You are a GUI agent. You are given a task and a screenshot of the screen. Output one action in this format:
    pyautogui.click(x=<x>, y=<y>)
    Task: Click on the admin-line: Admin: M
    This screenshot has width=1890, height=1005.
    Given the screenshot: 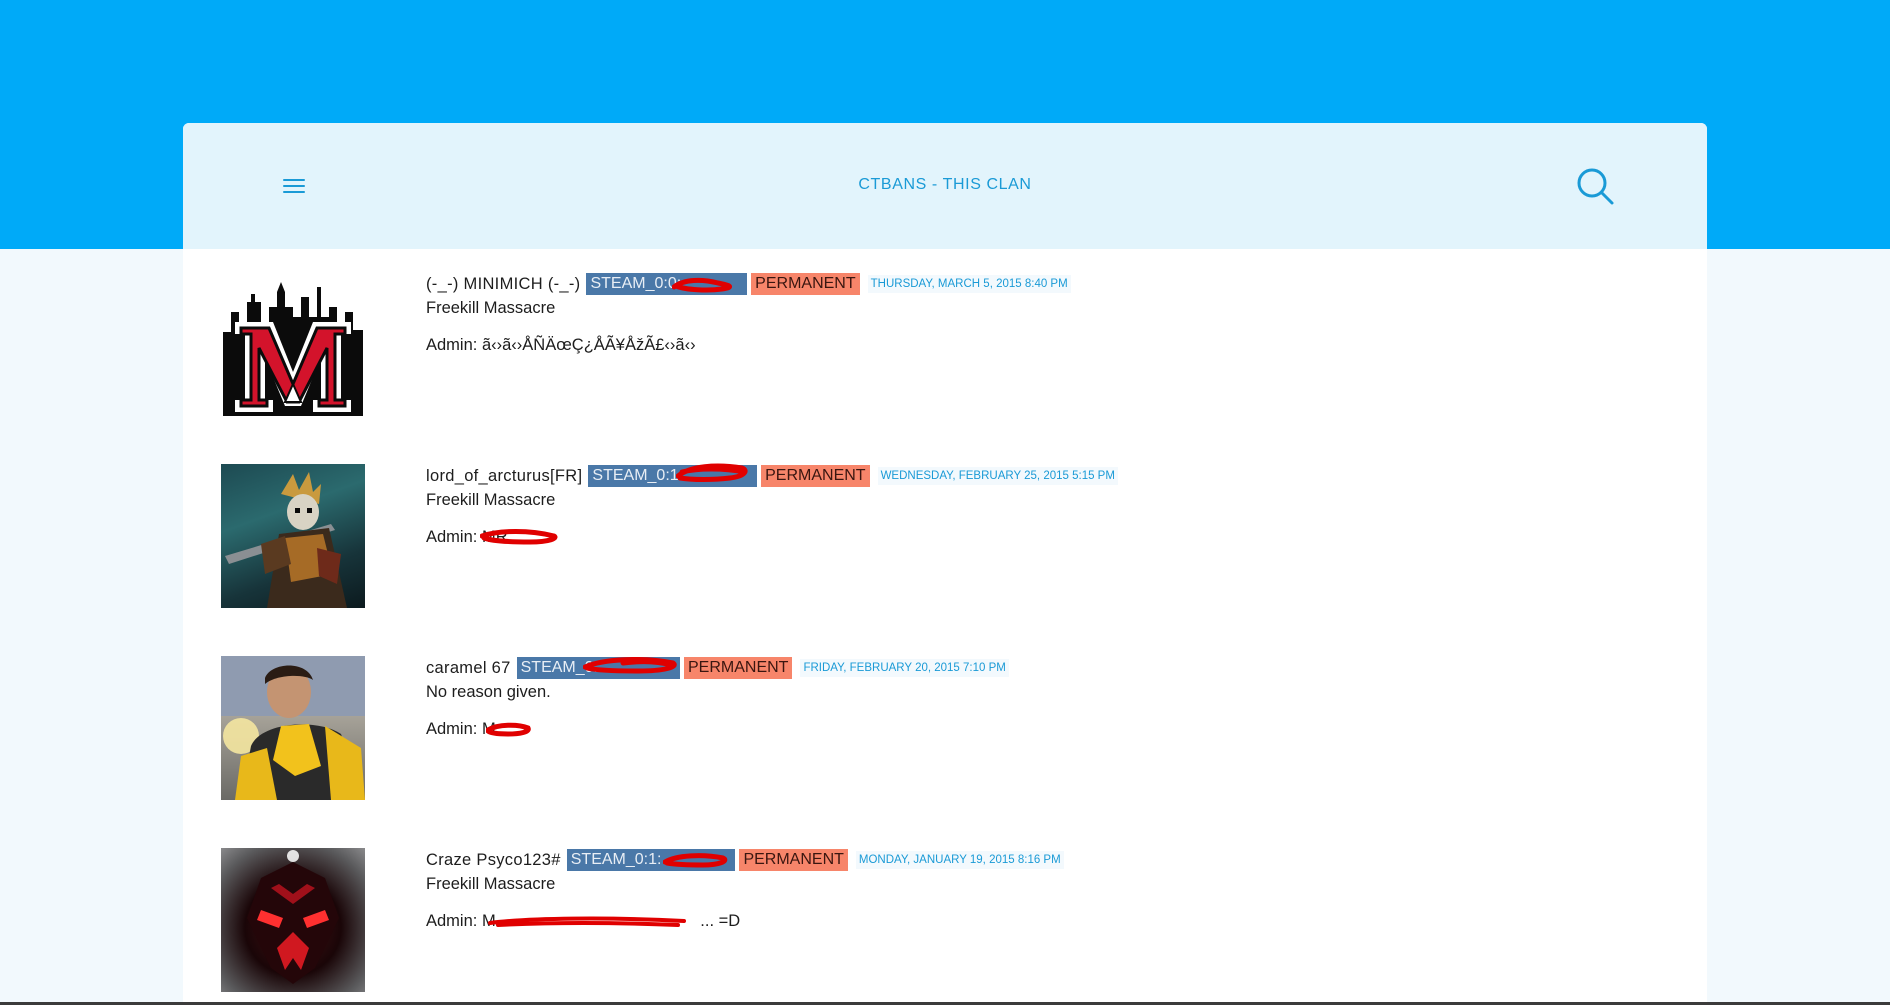 What is the action you would take?
    pyautogui.click(x=1026, y=729)
    